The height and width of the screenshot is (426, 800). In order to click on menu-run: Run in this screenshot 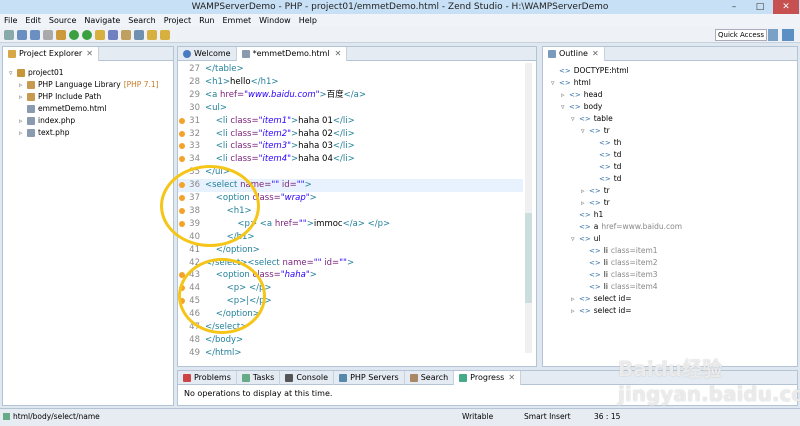, I will do `click(206, 20)`.